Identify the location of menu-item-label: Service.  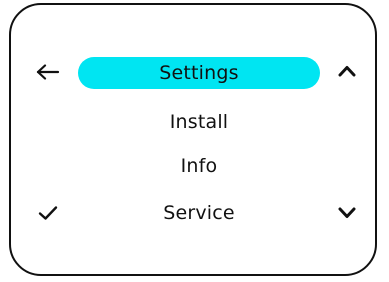
(199, 213).